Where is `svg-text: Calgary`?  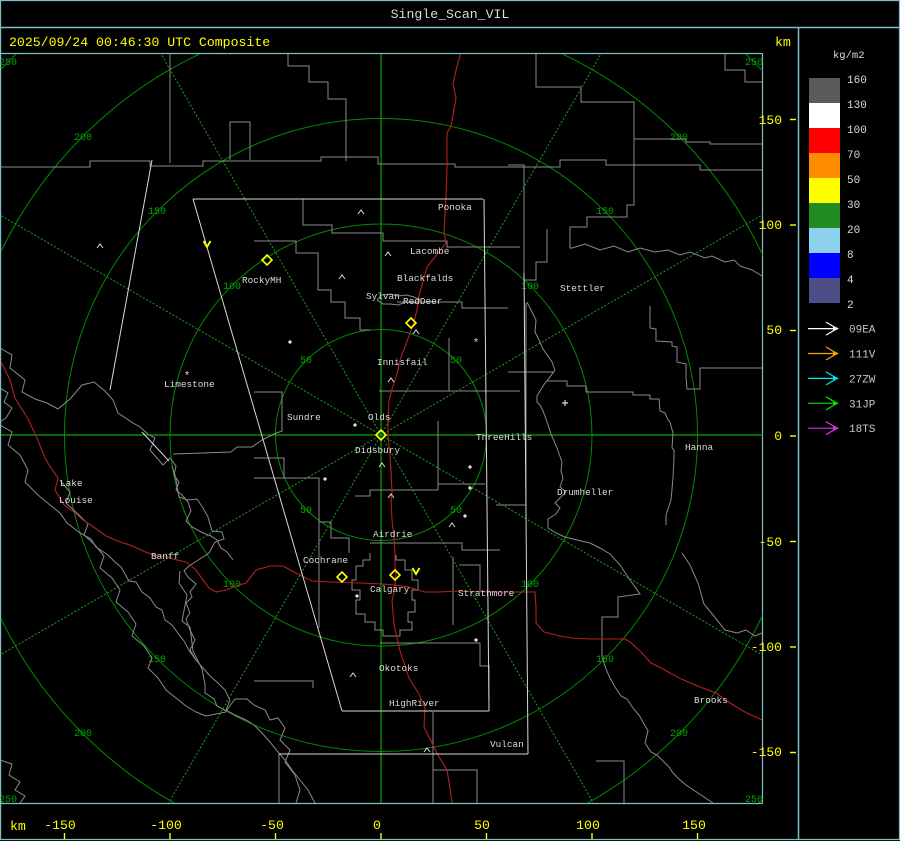
svg-text: Calgary is located at coordinates (390, 589).